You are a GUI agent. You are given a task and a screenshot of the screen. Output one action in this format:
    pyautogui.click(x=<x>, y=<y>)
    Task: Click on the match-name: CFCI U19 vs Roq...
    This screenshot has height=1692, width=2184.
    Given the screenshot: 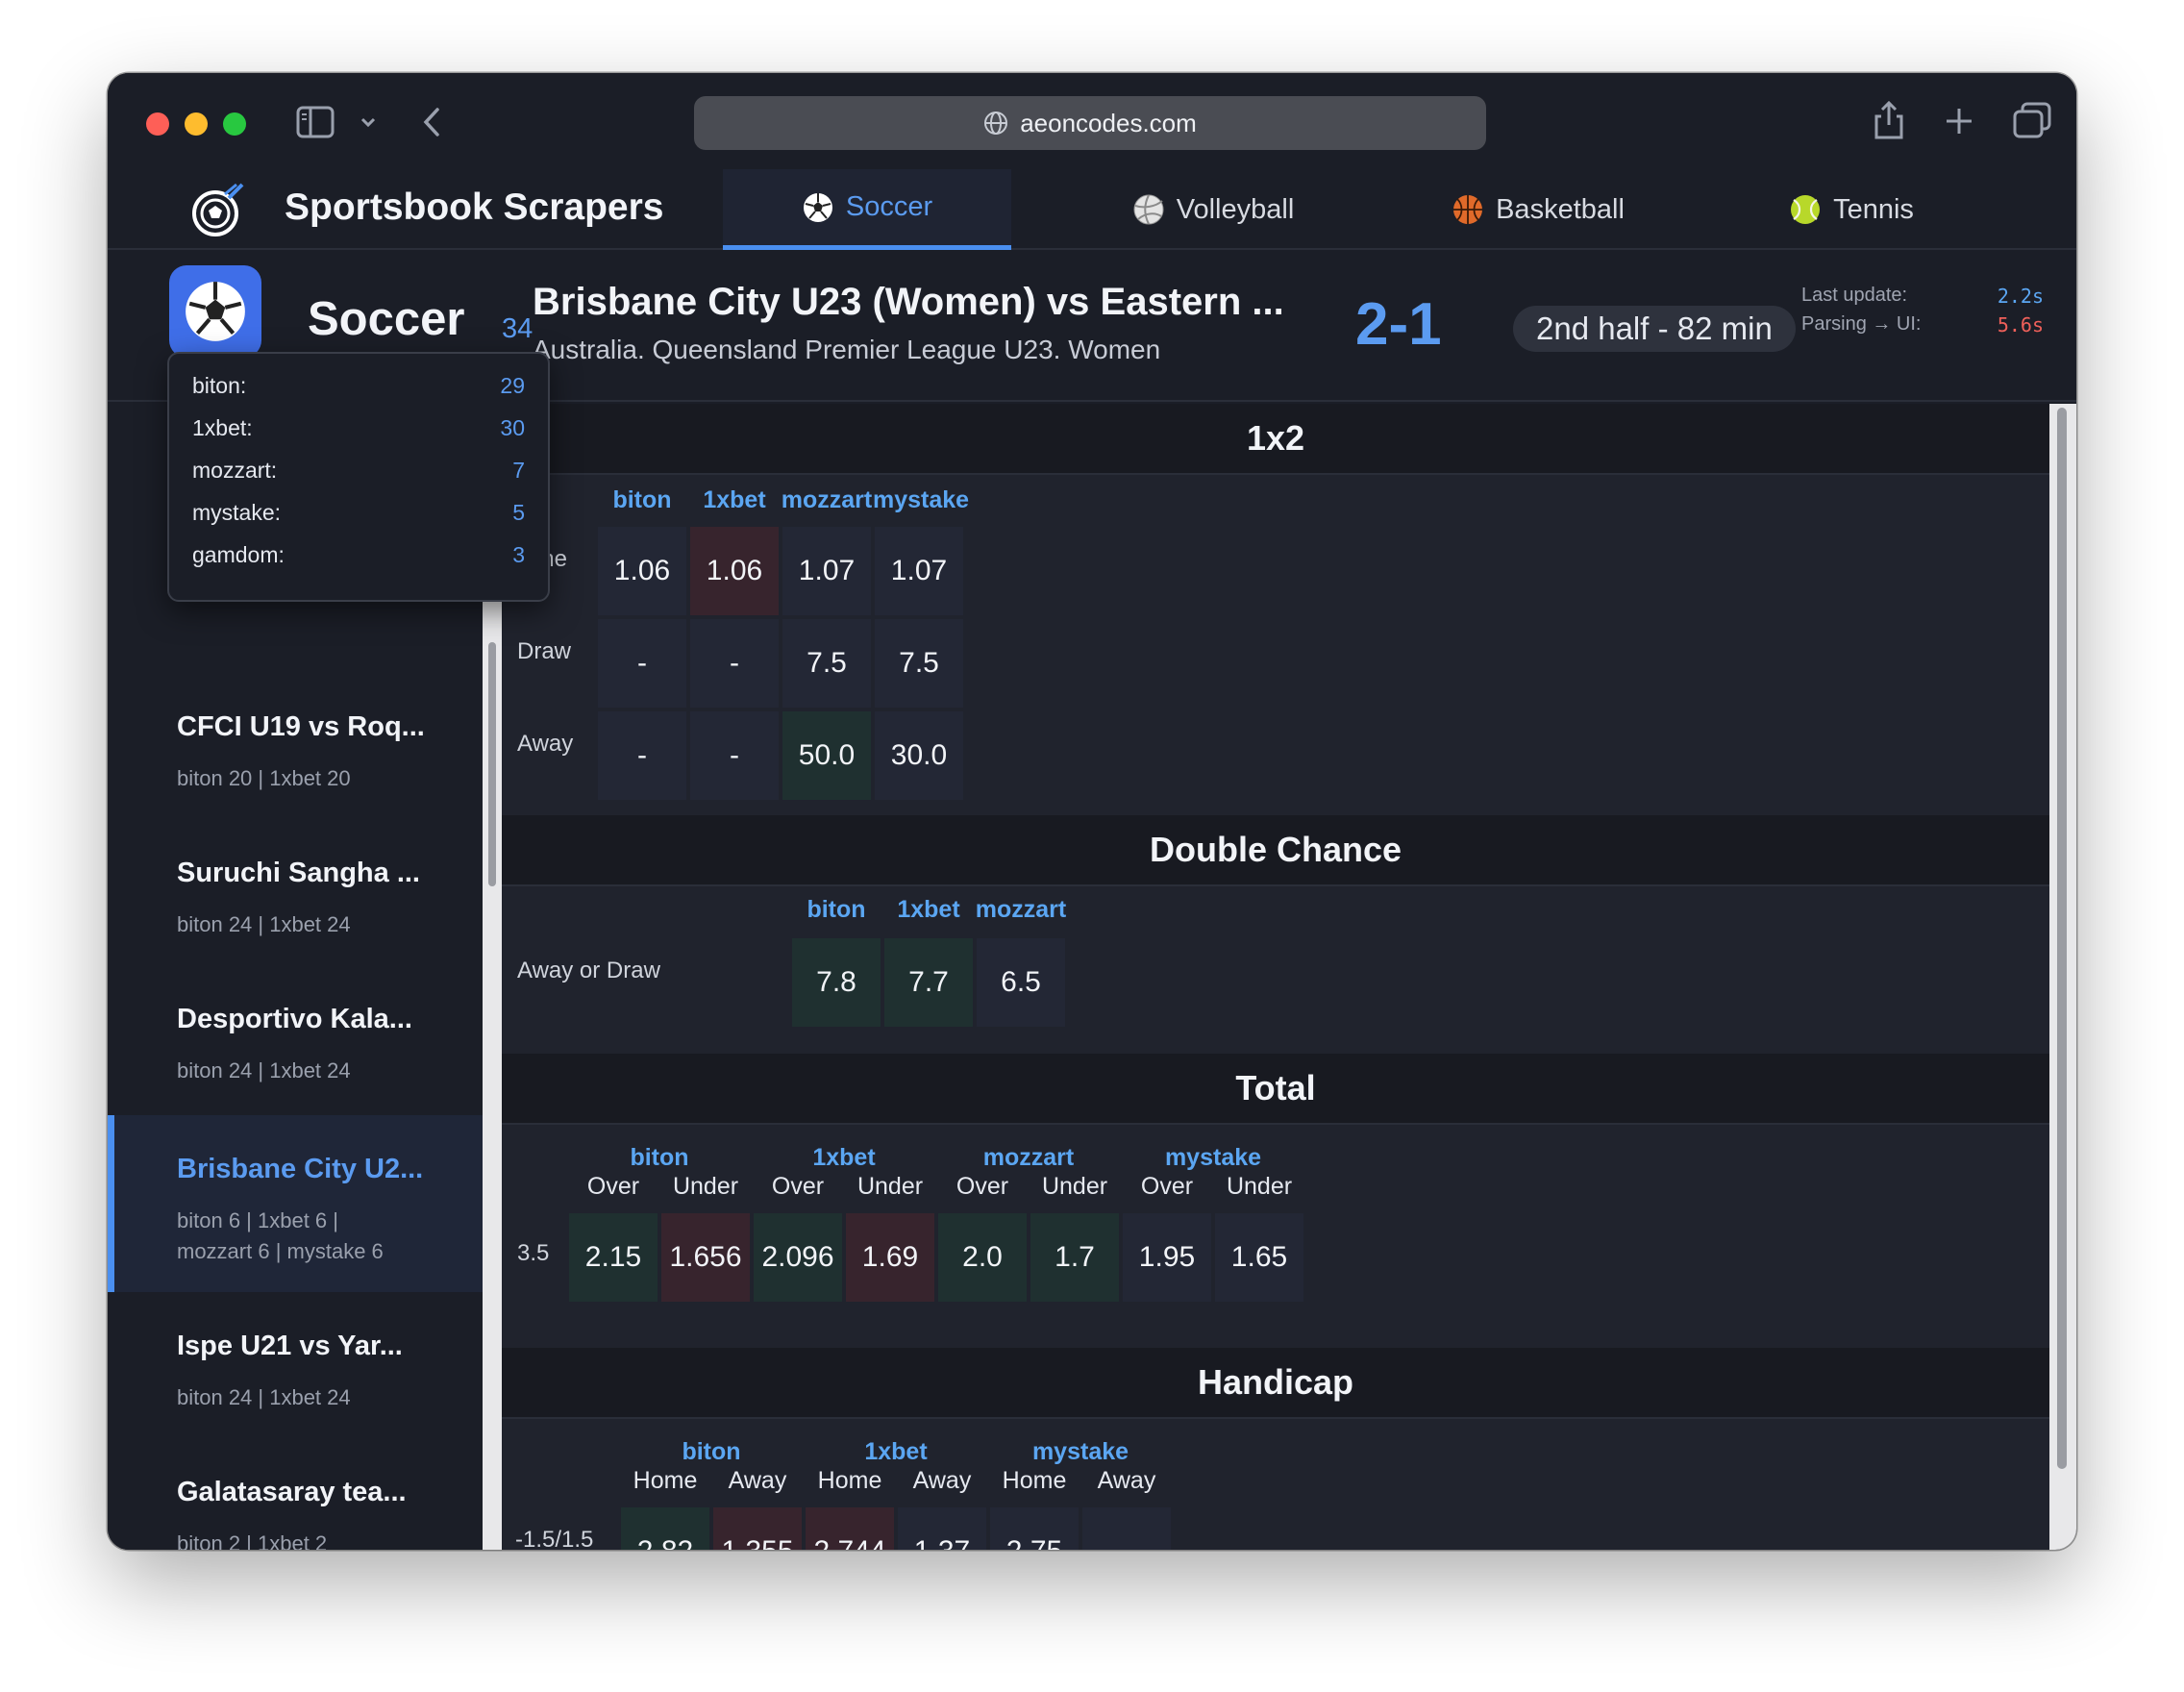 What is the action you would take?
    pyautogui.click(x=301, y=726)
    